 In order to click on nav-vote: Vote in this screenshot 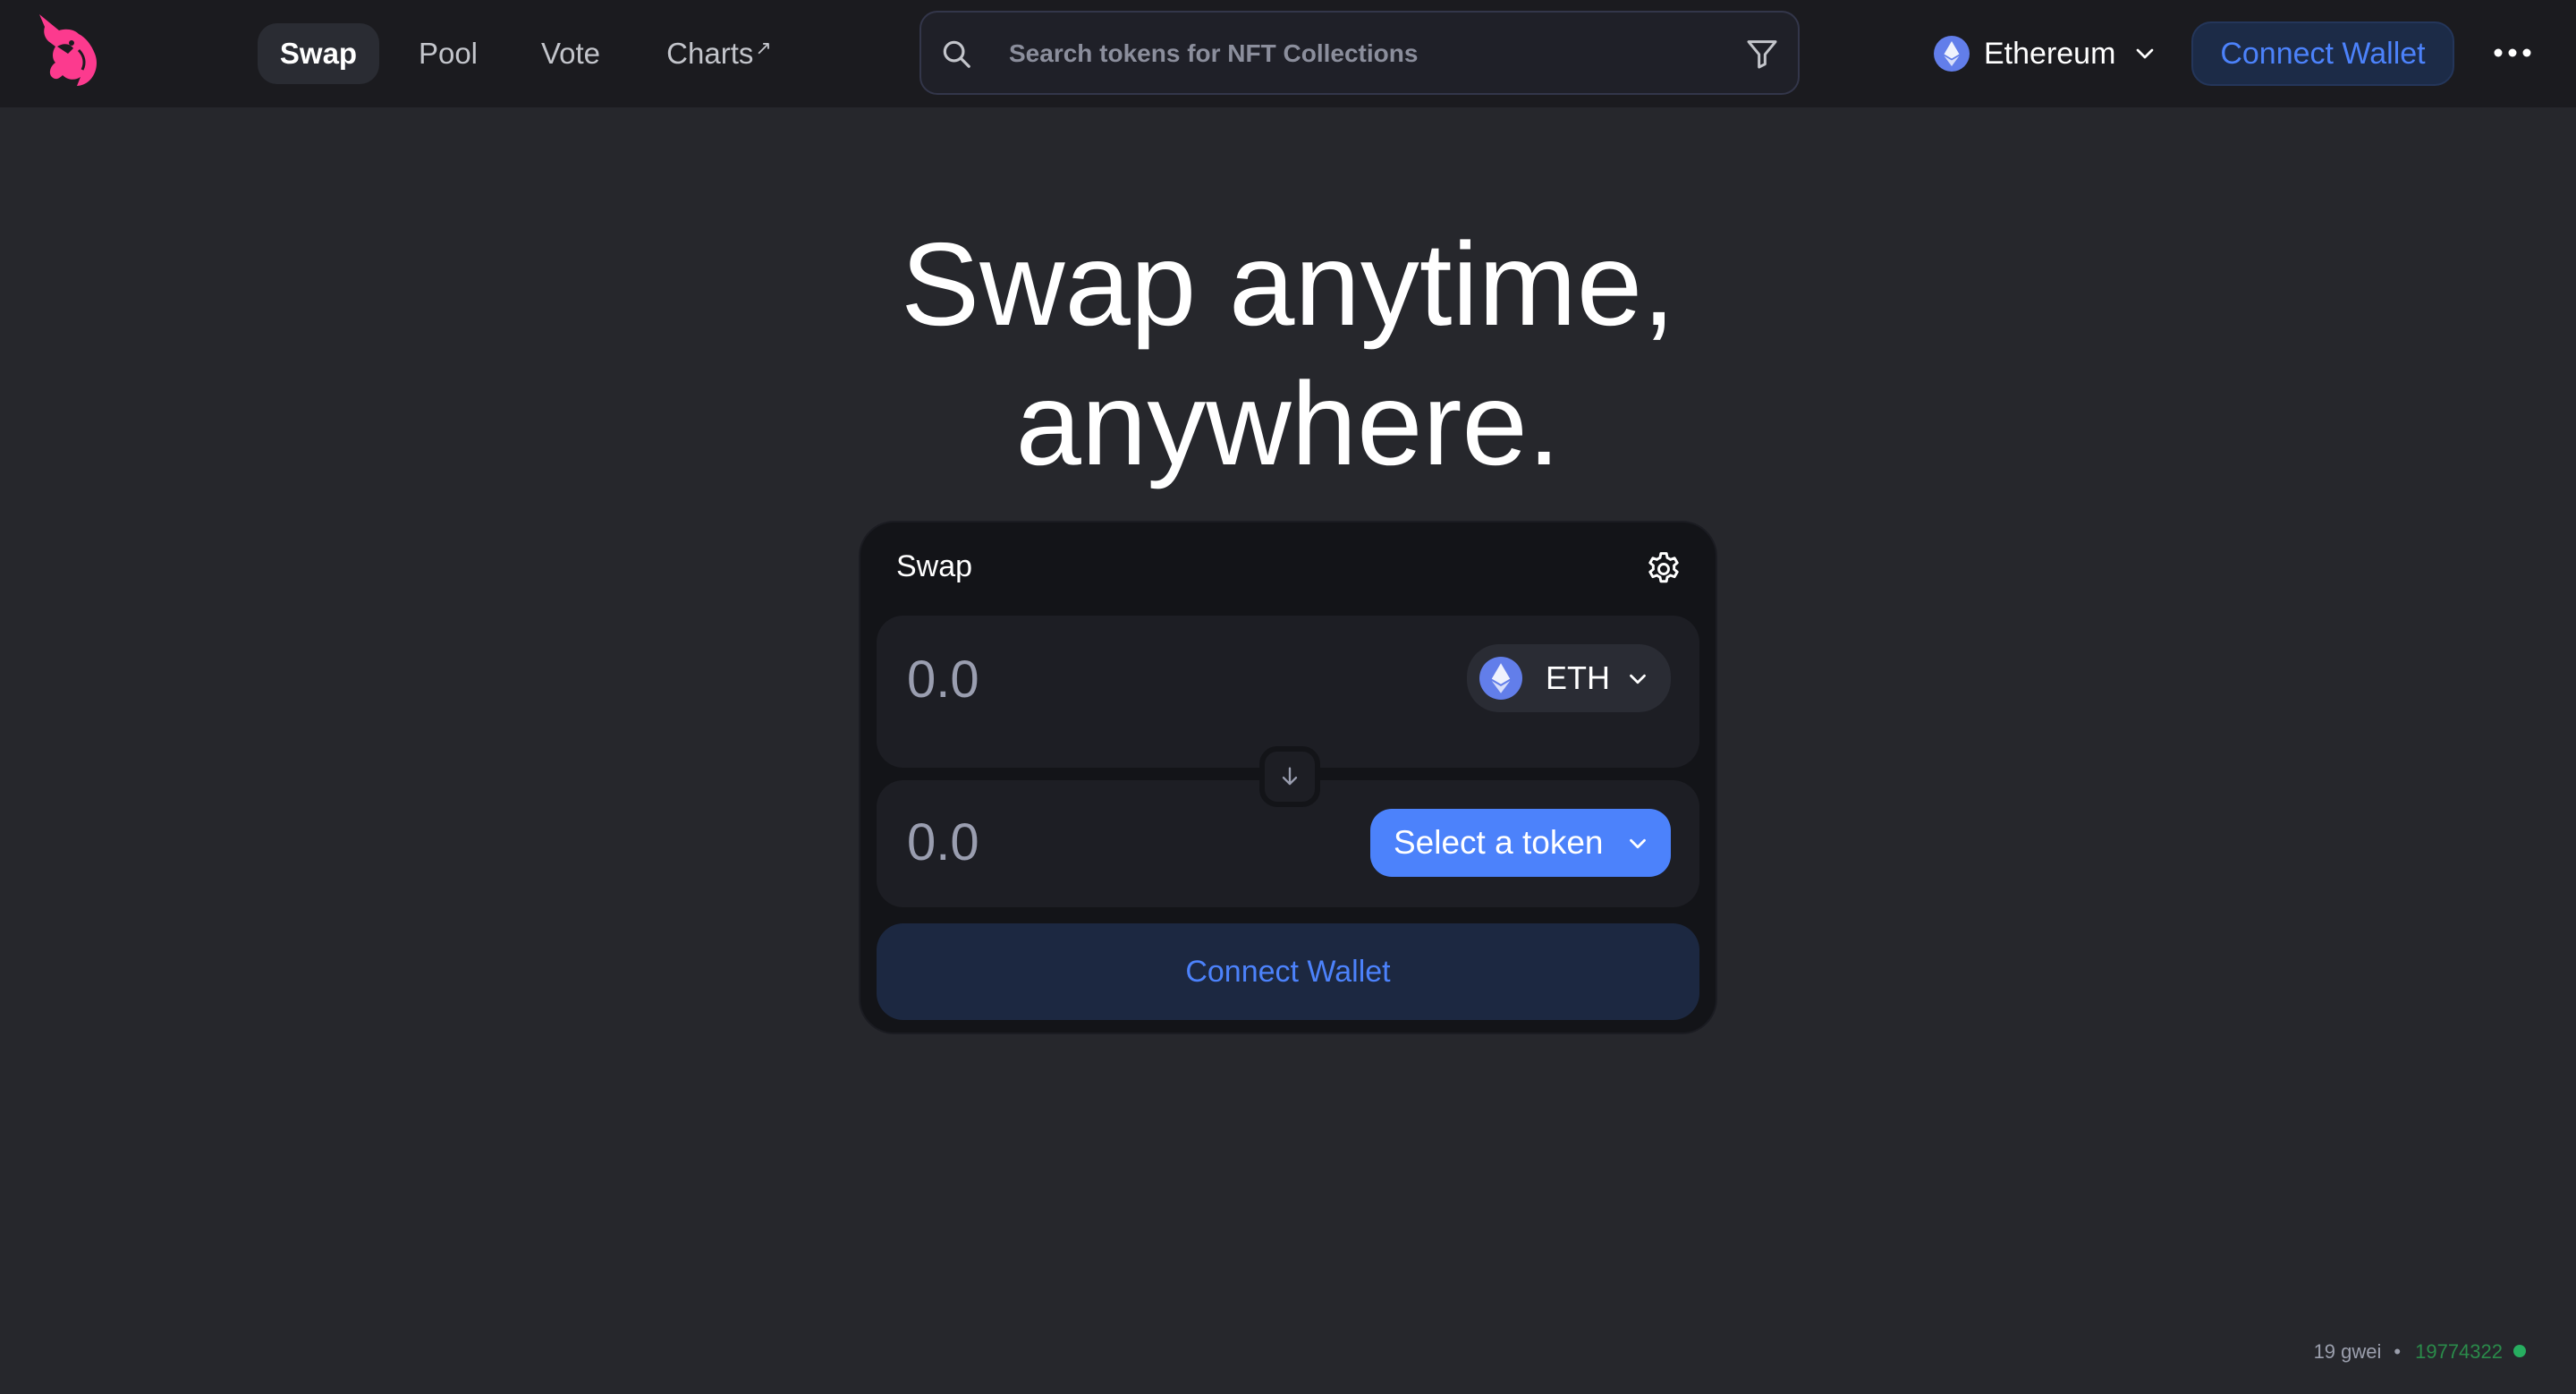, I will do `click(571, 53)`.